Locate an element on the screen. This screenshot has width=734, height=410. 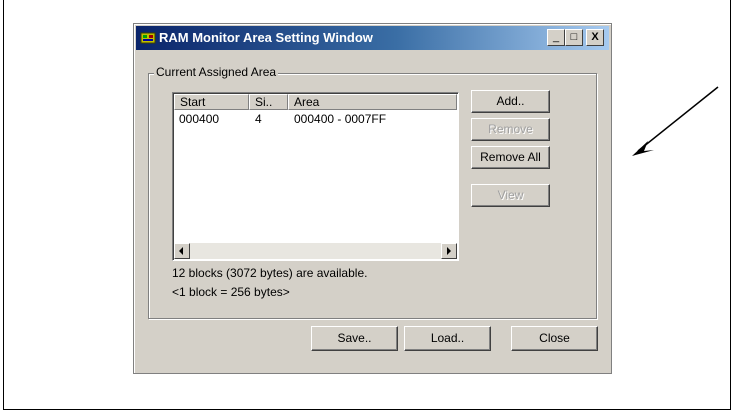
title-bar: RAM Monitor Area Setting Window _ □ X is located at coordinates (372, 38).